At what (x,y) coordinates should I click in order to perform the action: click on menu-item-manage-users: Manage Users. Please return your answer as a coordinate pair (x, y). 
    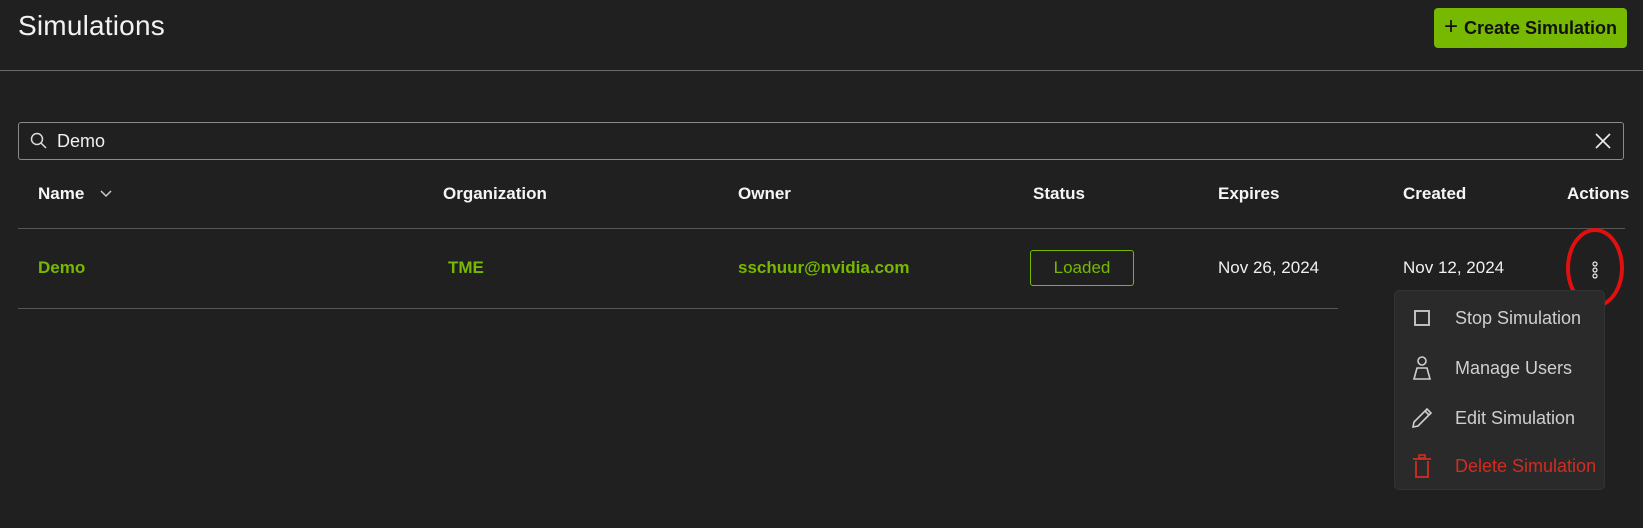
    Looking at the image, I should click on (1499, 368).